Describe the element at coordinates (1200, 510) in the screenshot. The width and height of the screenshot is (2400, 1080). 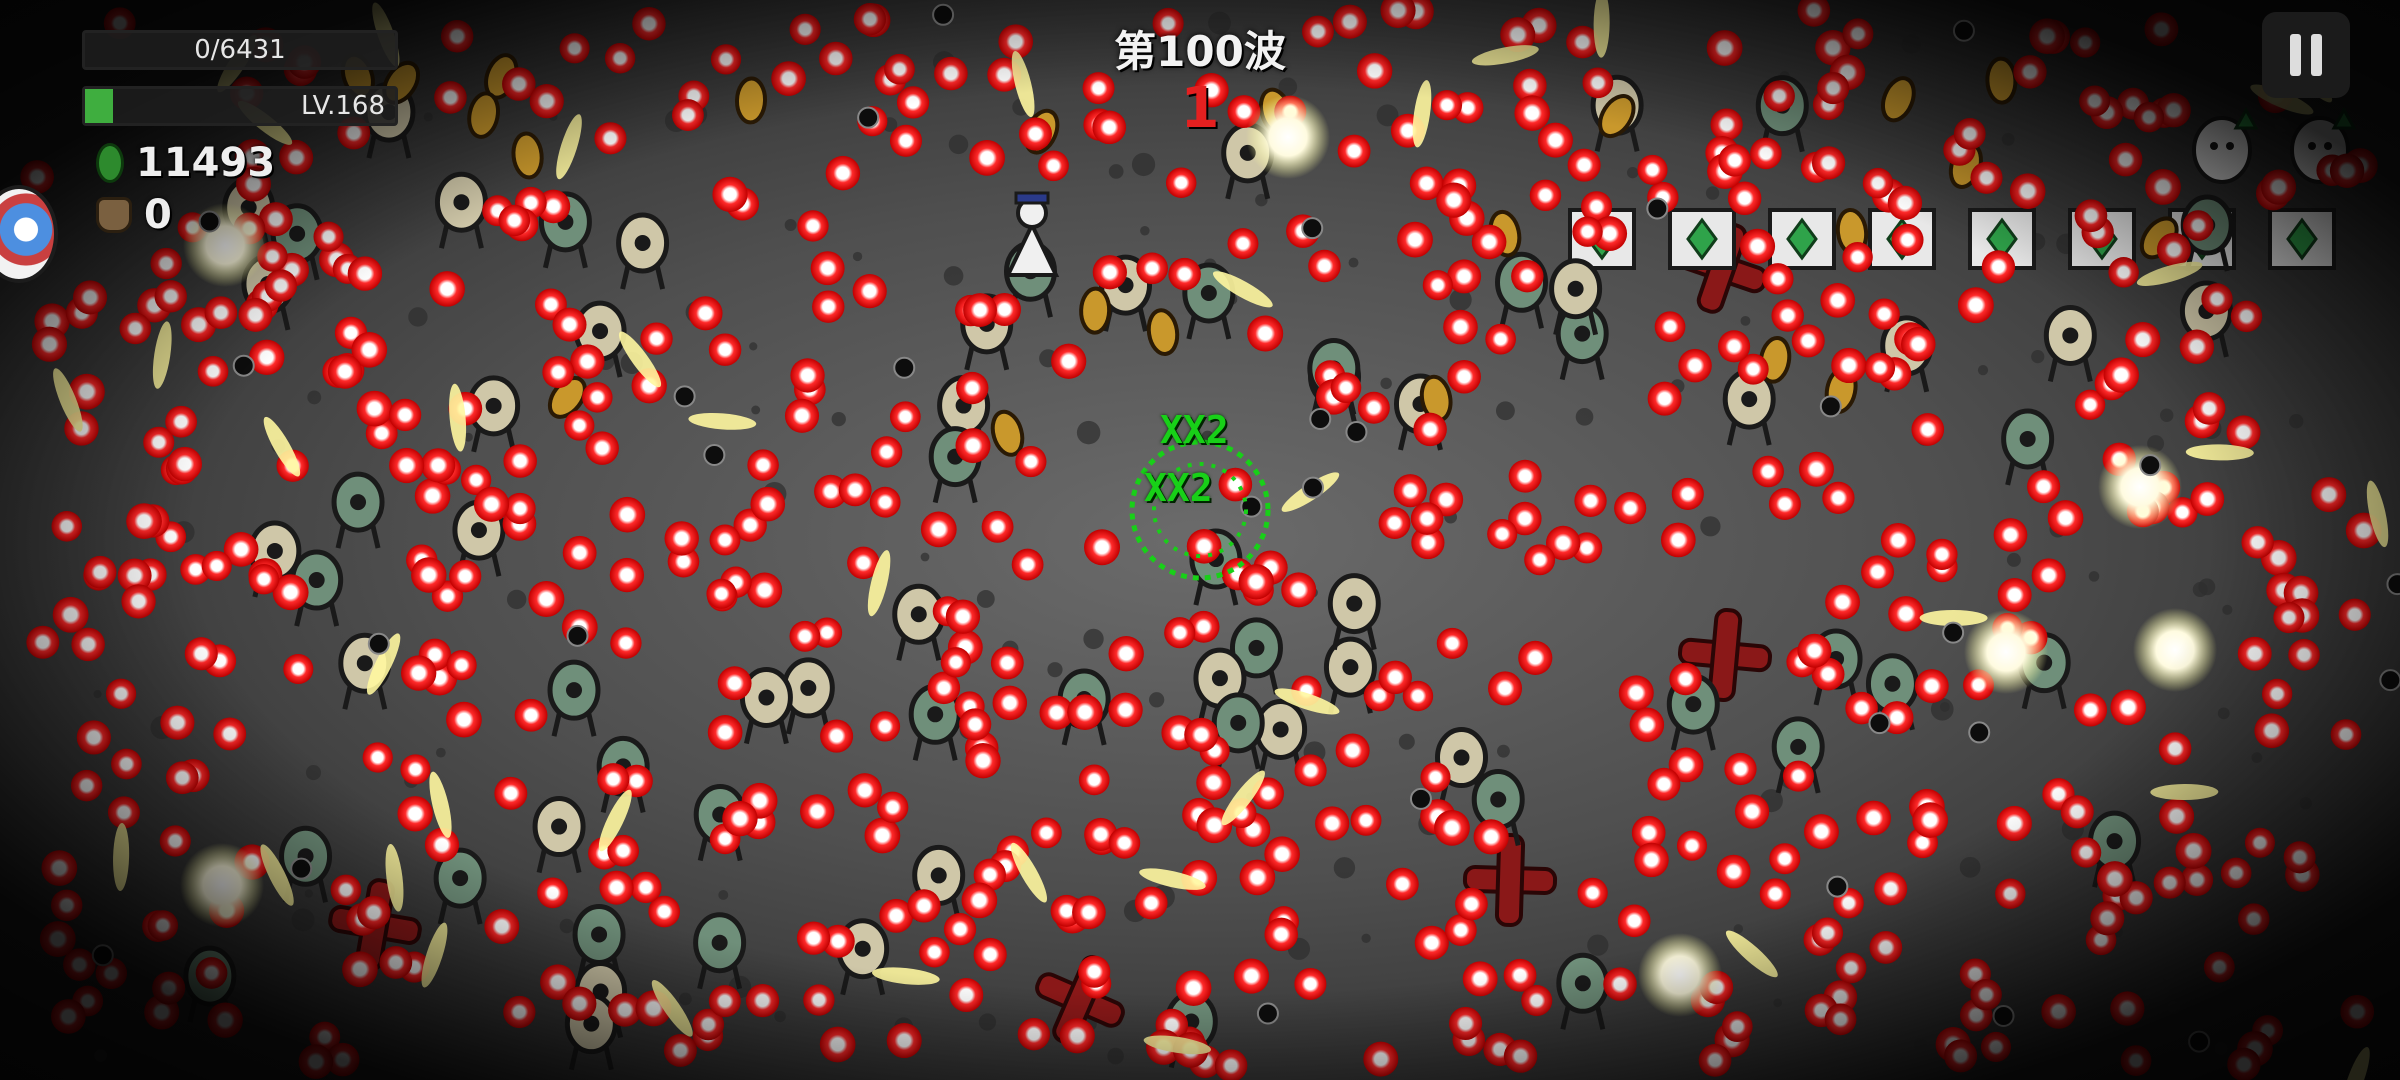
I see `player-character` at that location.